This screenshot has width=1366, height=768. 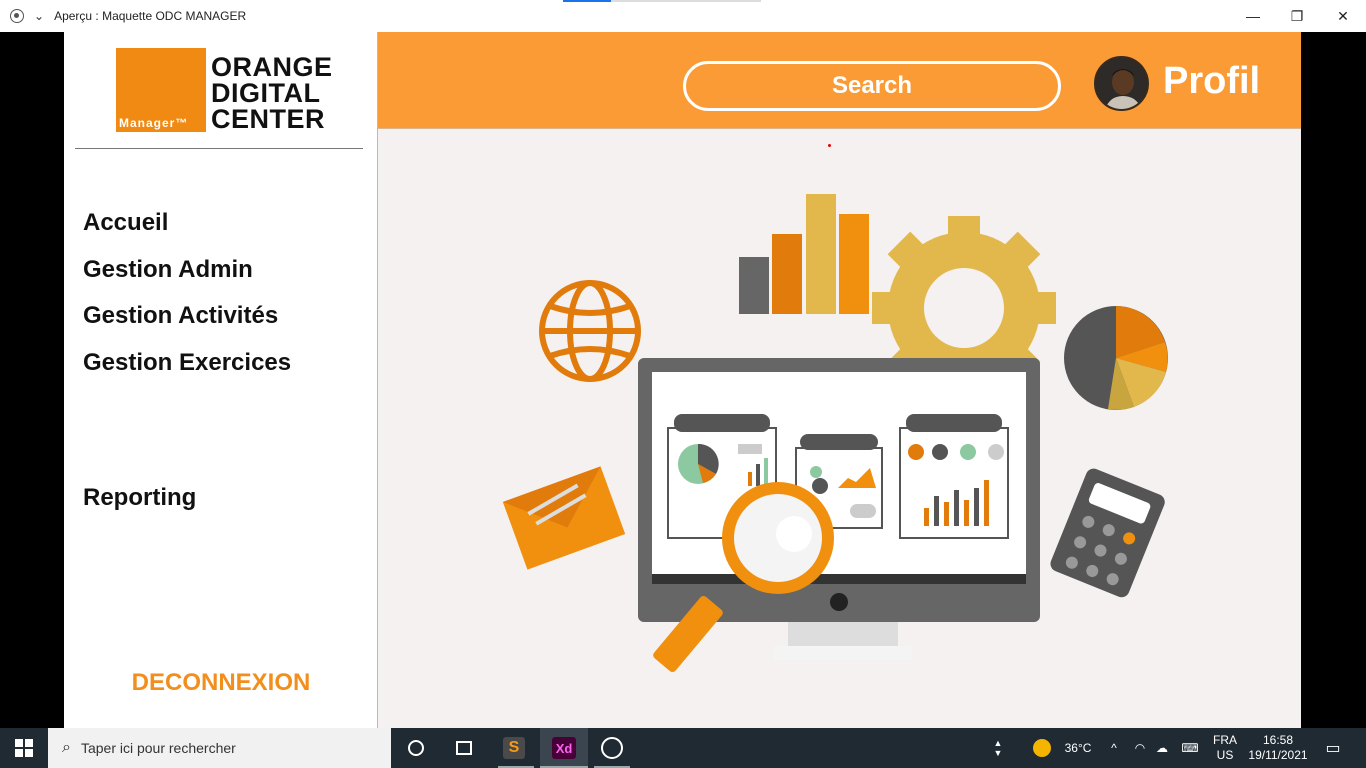 I want to click on notification-icon: ▭, so click(x=1333, y=748).